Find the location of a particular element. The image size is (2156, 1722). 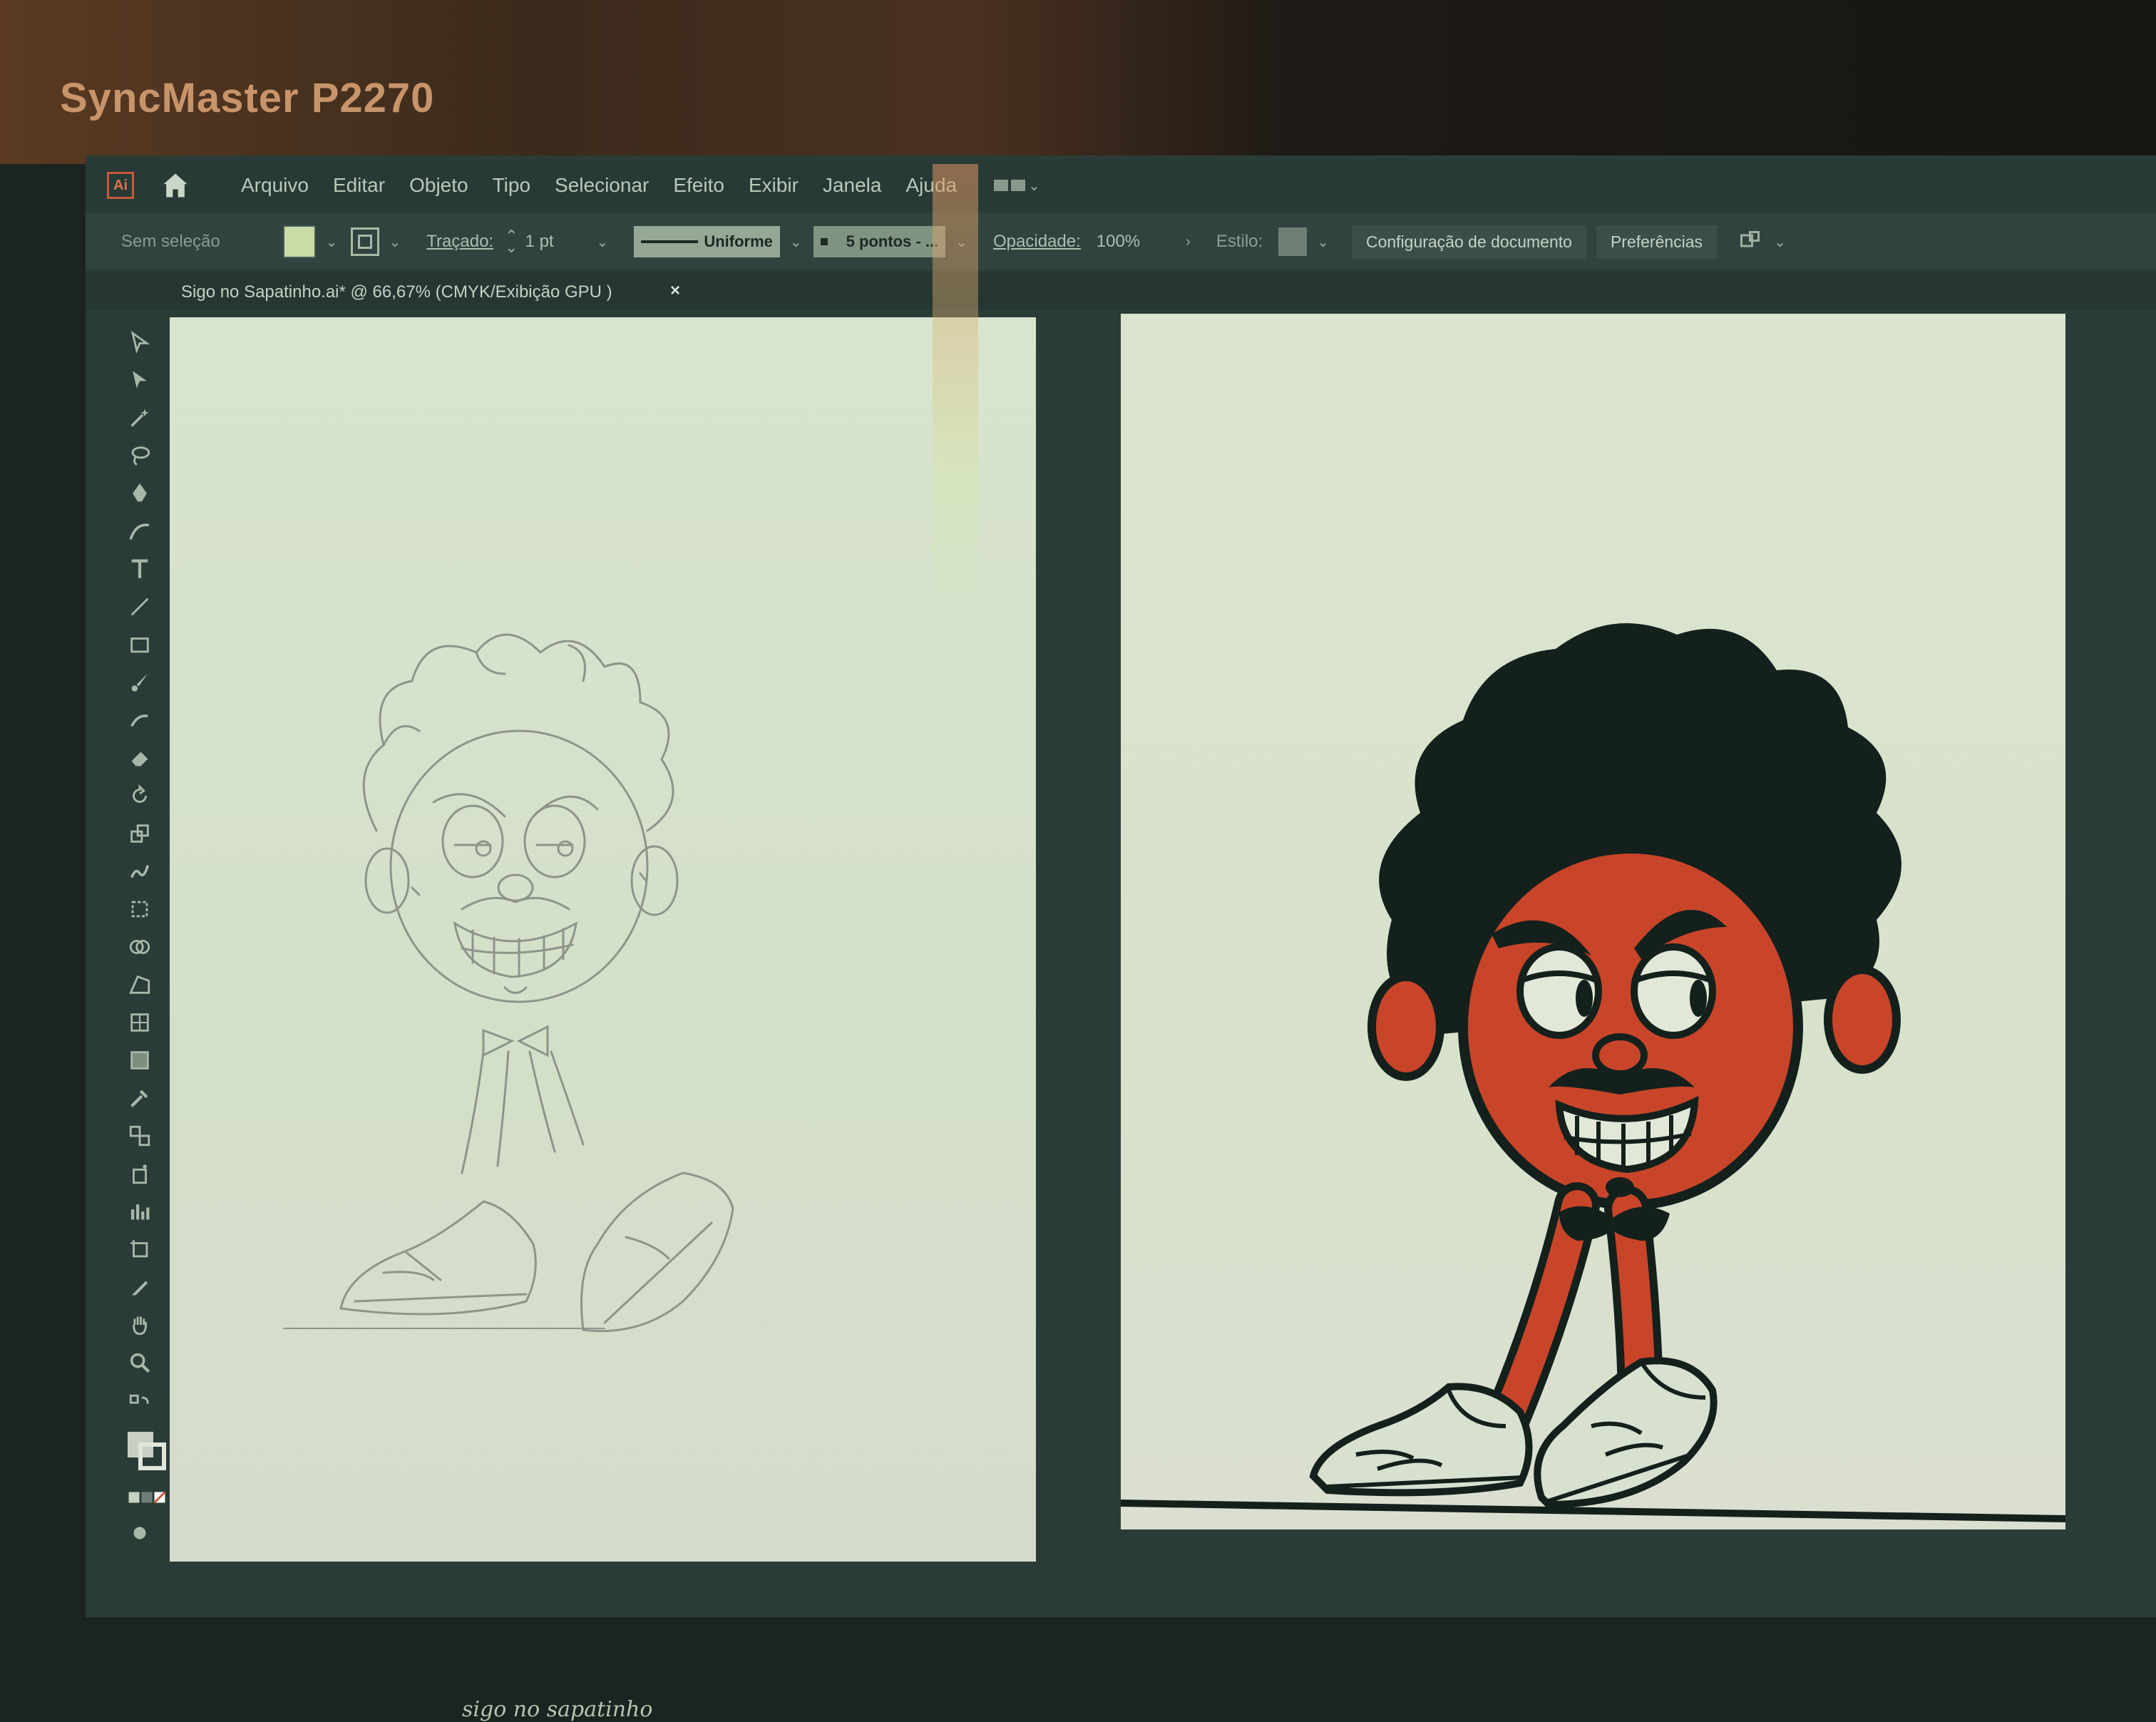

fill-stroke-swatches is located at coordinates (146, 1451).